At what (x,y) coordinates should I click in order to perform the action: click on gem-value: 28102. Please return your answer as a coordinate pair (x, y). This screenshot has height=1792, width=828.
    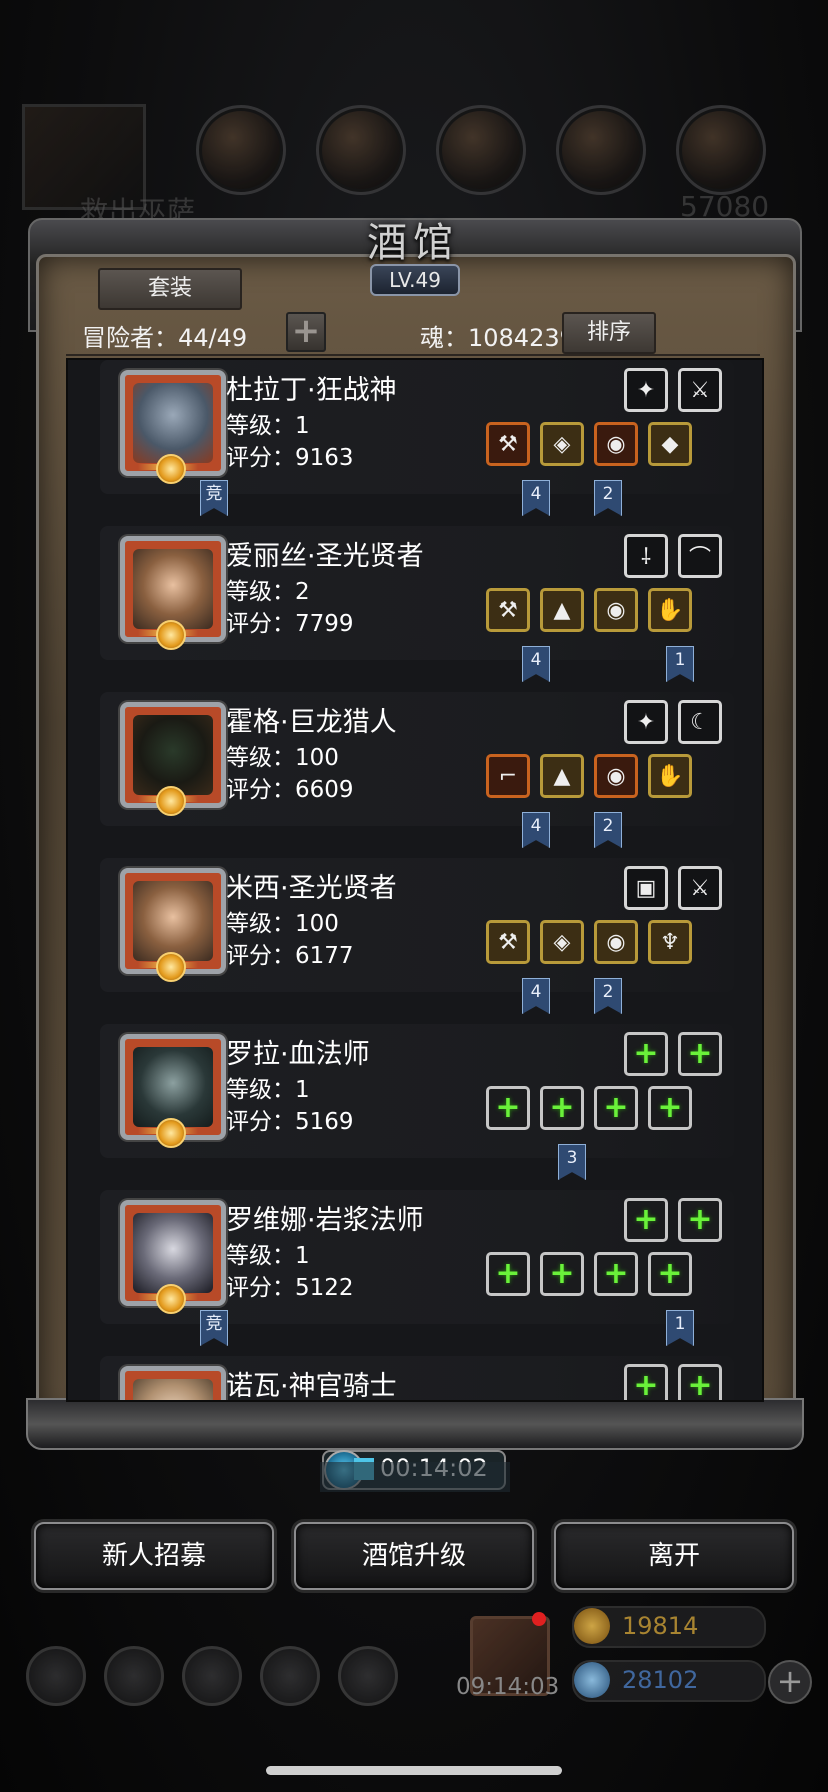
    Looking at the image, I should click on (660, 1680).